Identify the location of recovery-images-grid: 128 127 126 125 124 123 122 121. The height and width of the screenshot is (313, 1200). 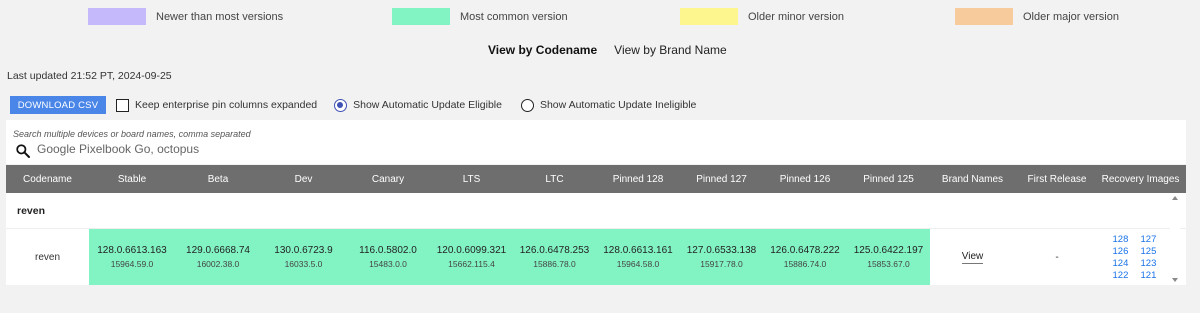
(1141, 257).